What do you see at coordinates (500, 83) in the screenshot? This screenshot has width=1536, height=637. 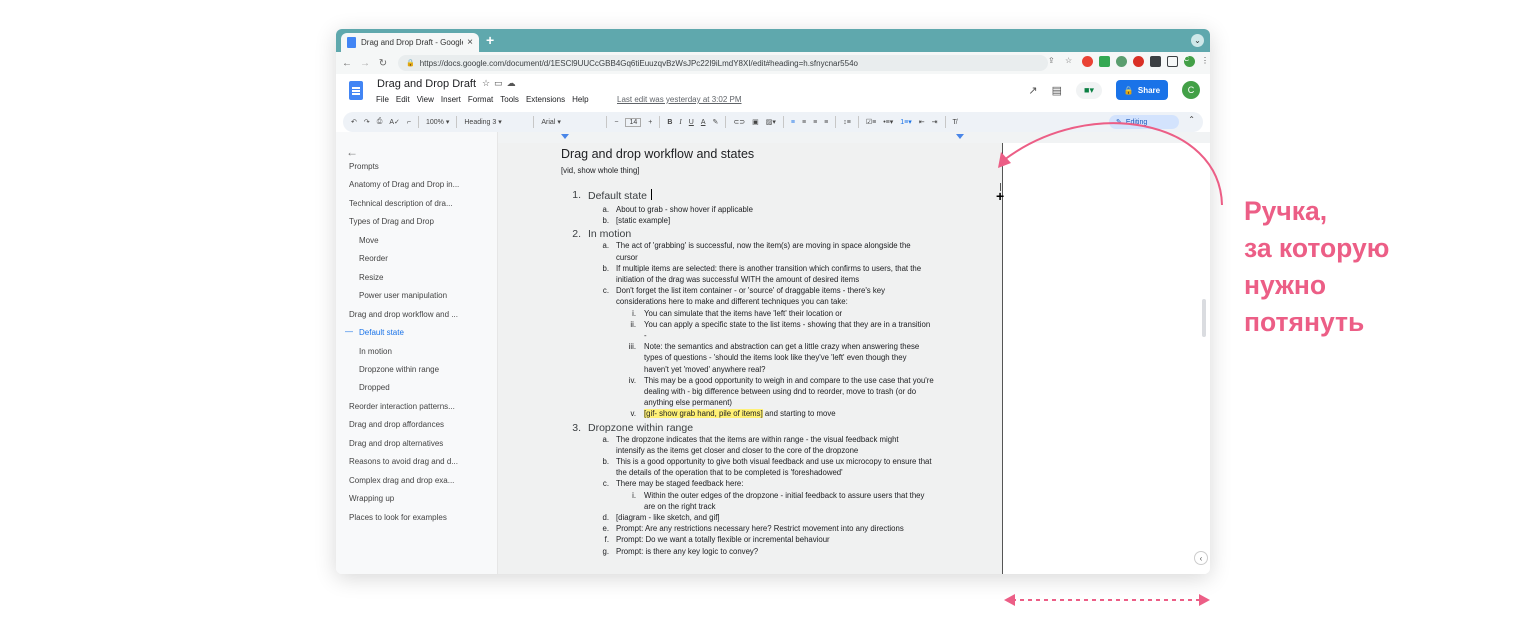 I see `folder-icon: ▭` at bounding box center [500, 83].